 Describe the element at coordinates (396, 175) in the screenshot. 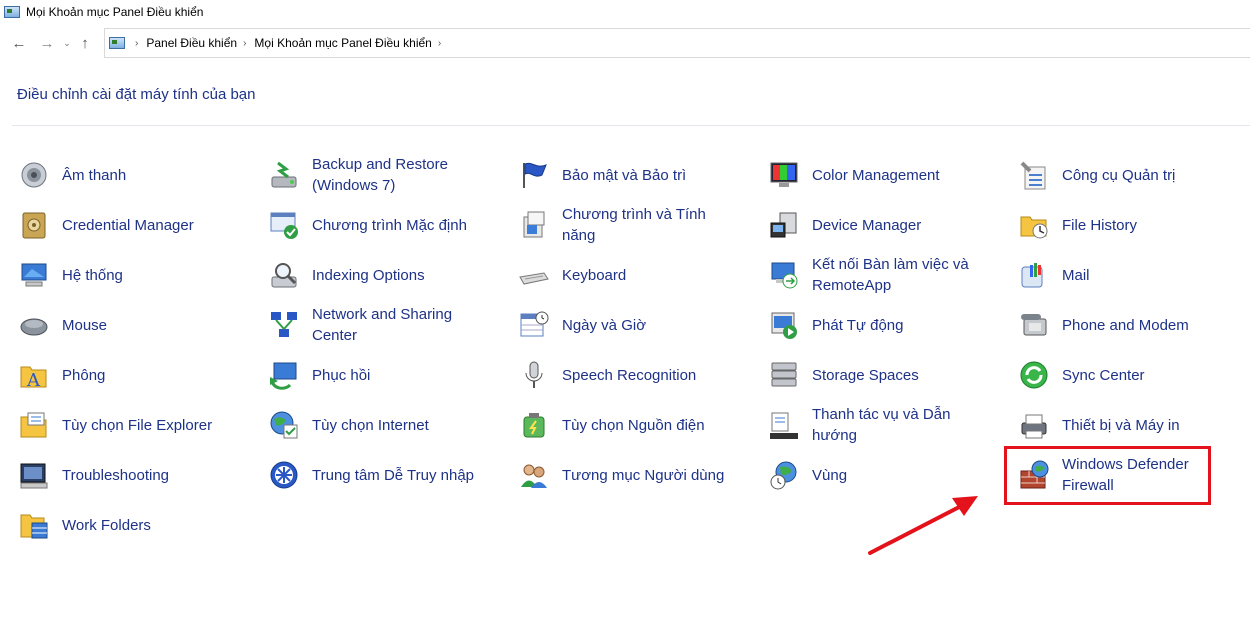

I see `control-panel-item-label: Backup and Restore (Windows 7)` at that location.